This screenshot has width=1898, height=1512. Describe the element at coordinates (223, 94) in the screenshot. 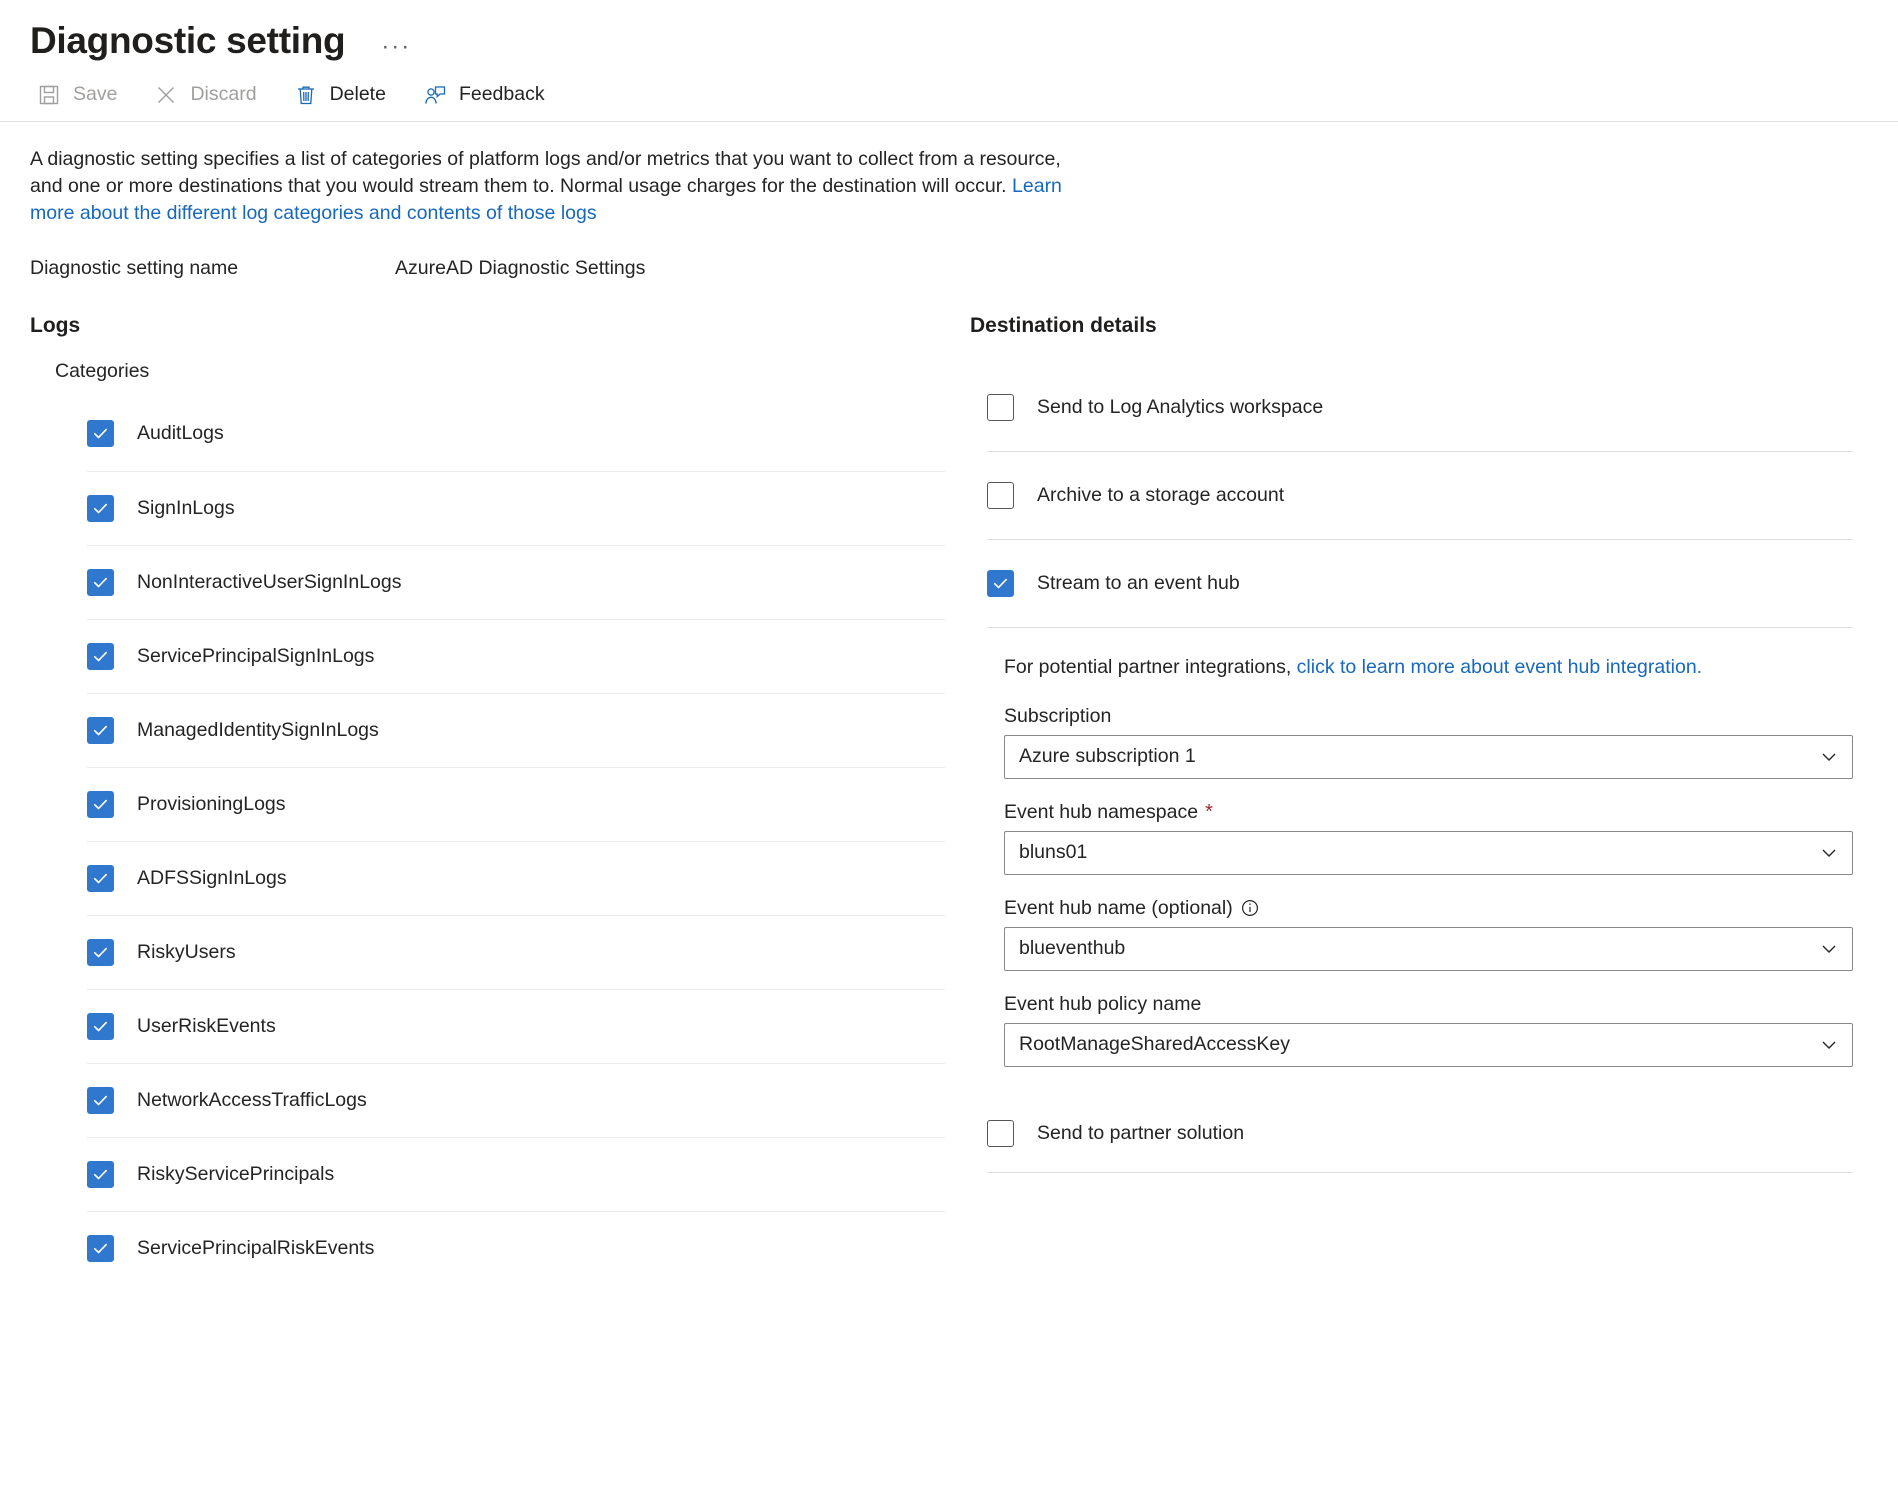

I see `discard-button-label: Discard` at that location.